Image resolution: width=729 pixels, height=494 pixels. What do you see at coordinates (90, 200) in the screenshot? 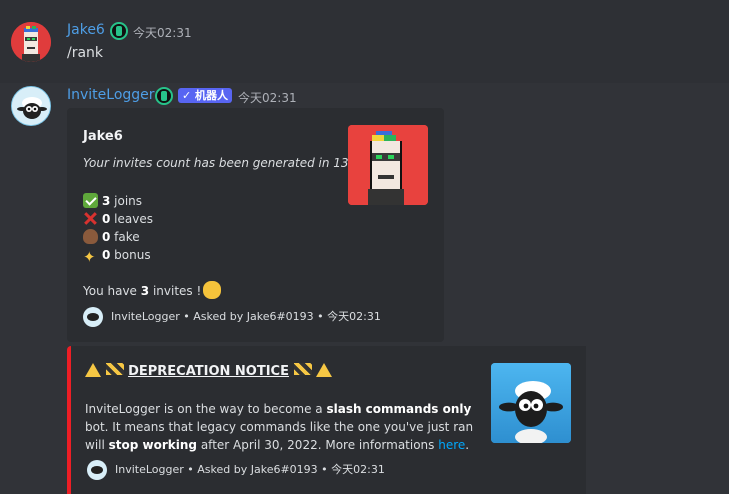
I see `check-mark-icon` at bounding box center [90, 200].